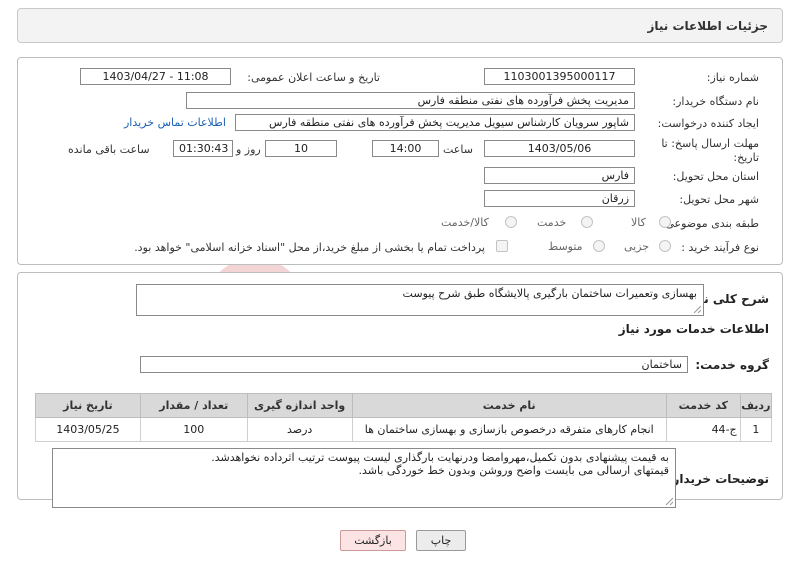 The image size is (789, 566). What do you see at coordinates (410, 100) in the screenshot?
I see `buyer-org-field: مدیریت پخش فرآورده های نفتی منطقه فارس` at bounding box center [410, 100].